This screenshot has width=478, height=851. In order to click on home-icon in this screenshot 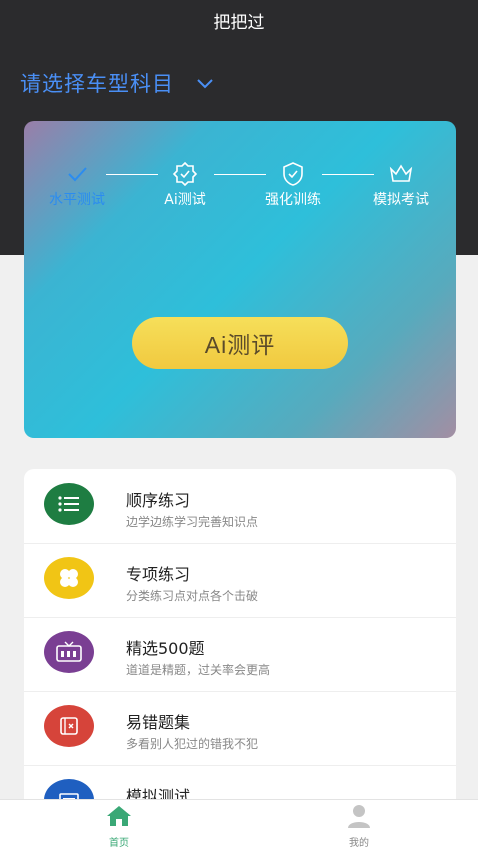, I will do `click(119, 816)`.